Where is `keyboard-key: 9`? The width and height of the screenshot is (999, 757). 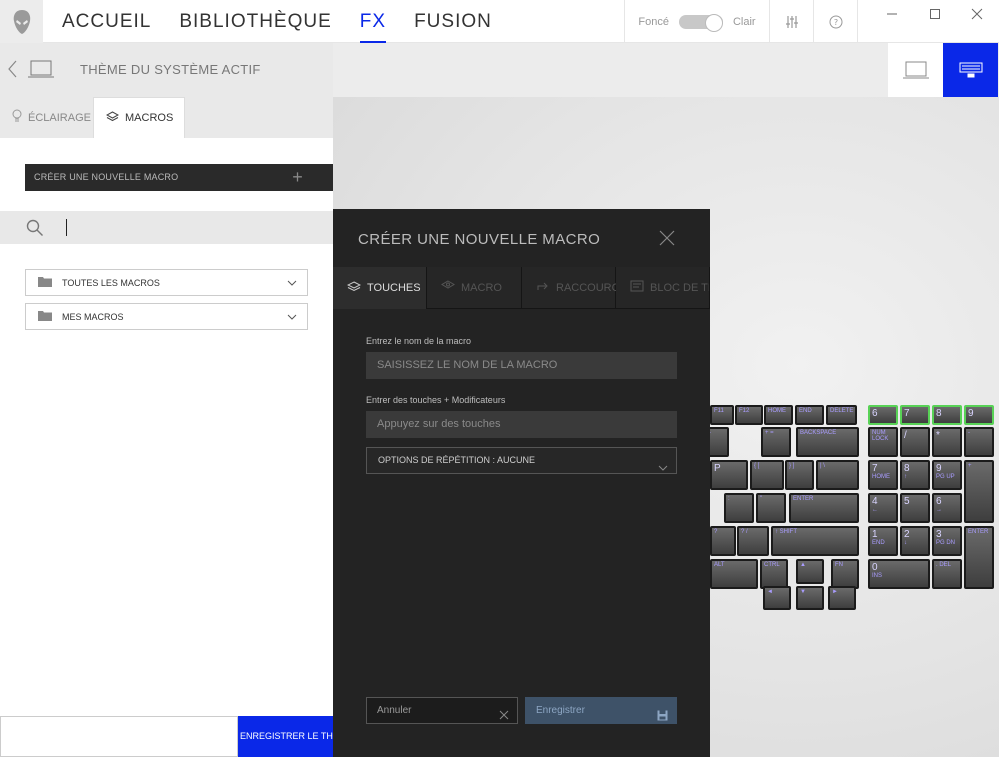
keyboard-key: 9 is located at coordinates (979, 415).